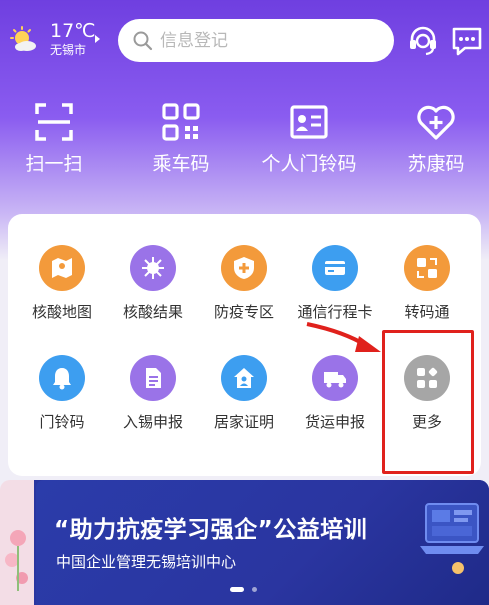  Describe the element at coordinates (244, 268) in the screenshot. I see `shield-plus-icon` at that location.